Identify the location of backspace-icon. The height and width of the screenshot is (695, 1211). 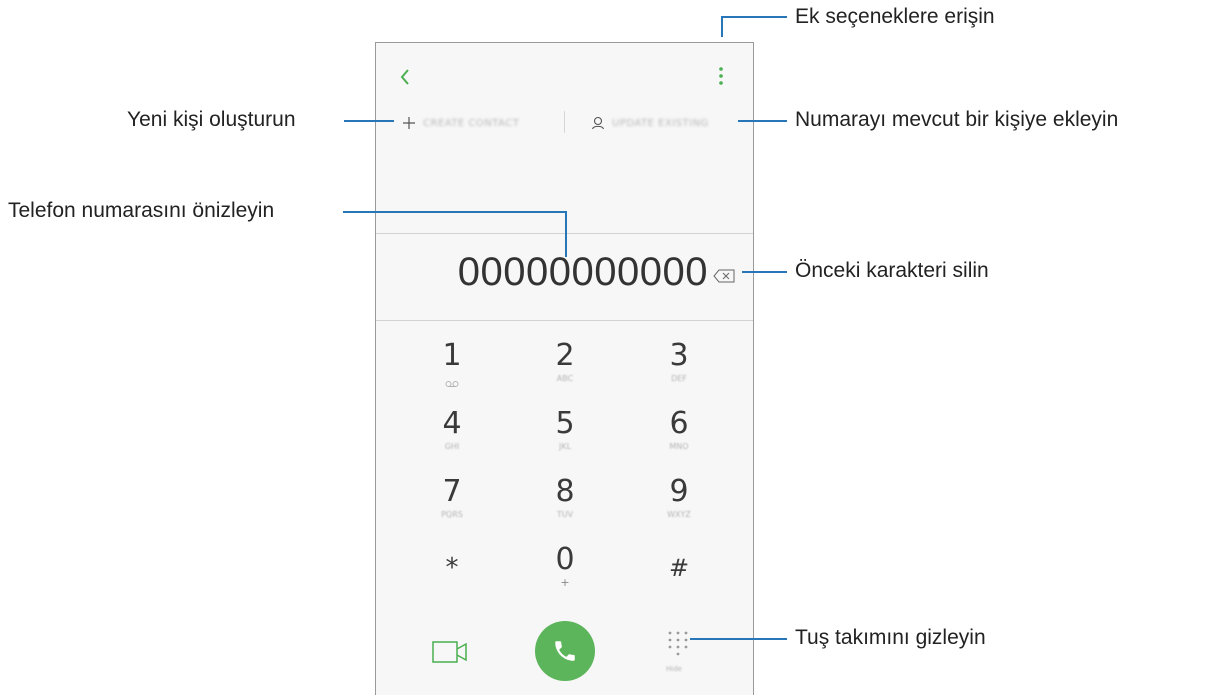
(724, 276).